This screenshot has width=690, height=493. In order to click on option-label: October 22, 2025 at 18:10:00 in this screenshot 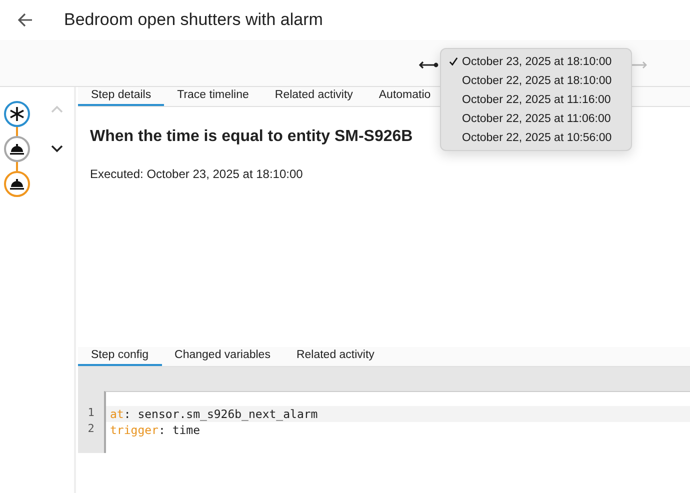, I will do `click(537, 80)`.